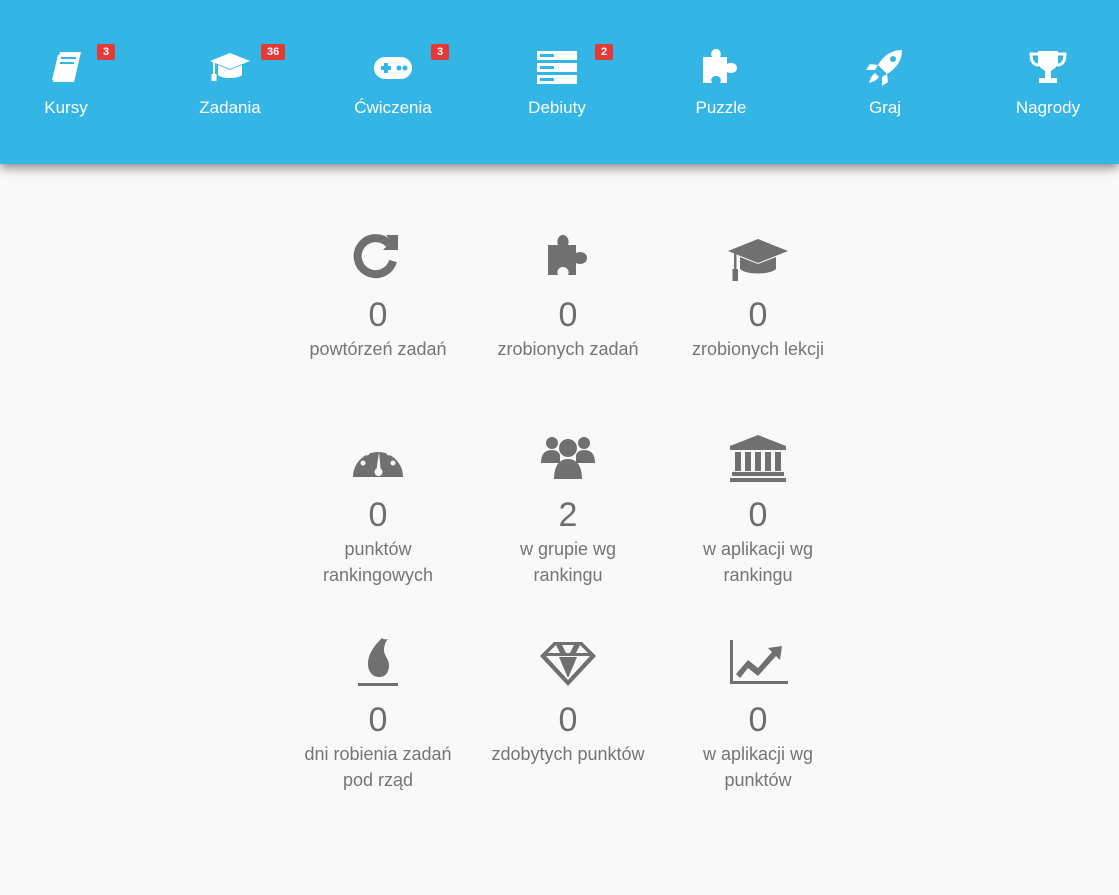 The image size is (1119, 895). What do you see at coordinates (568, 663) in the screenshot?
I see `diamond-icon` at bounding box center [568, 663].